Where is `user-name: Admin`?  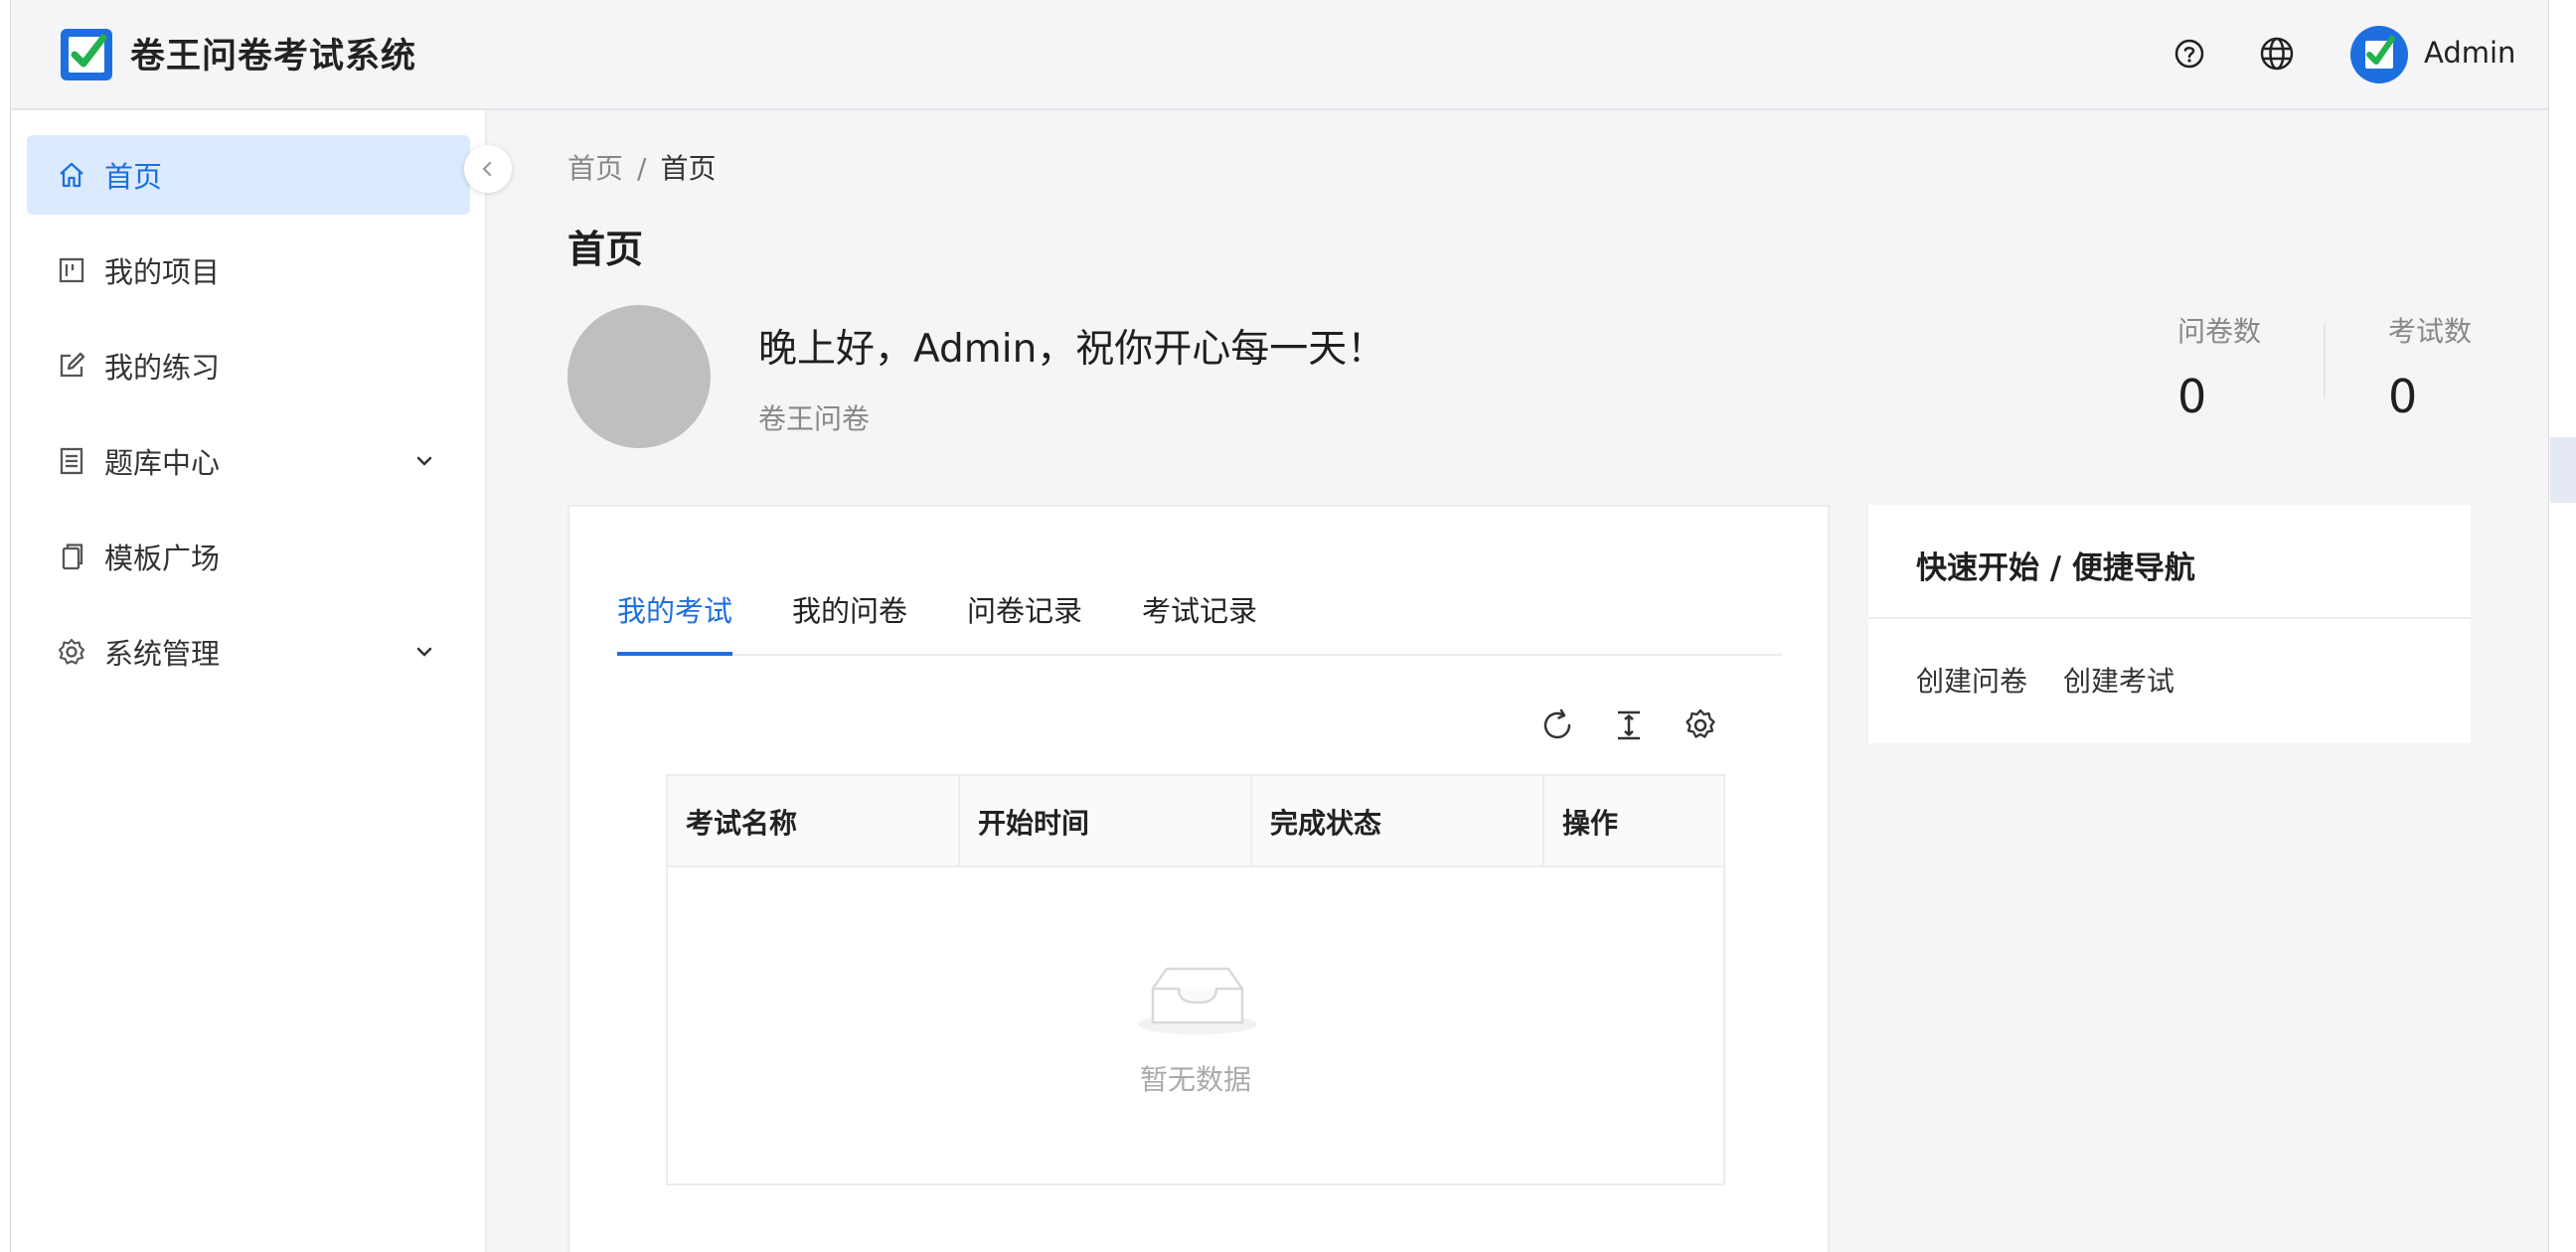
user-name: Admin is located at coordinates (2469, 53).